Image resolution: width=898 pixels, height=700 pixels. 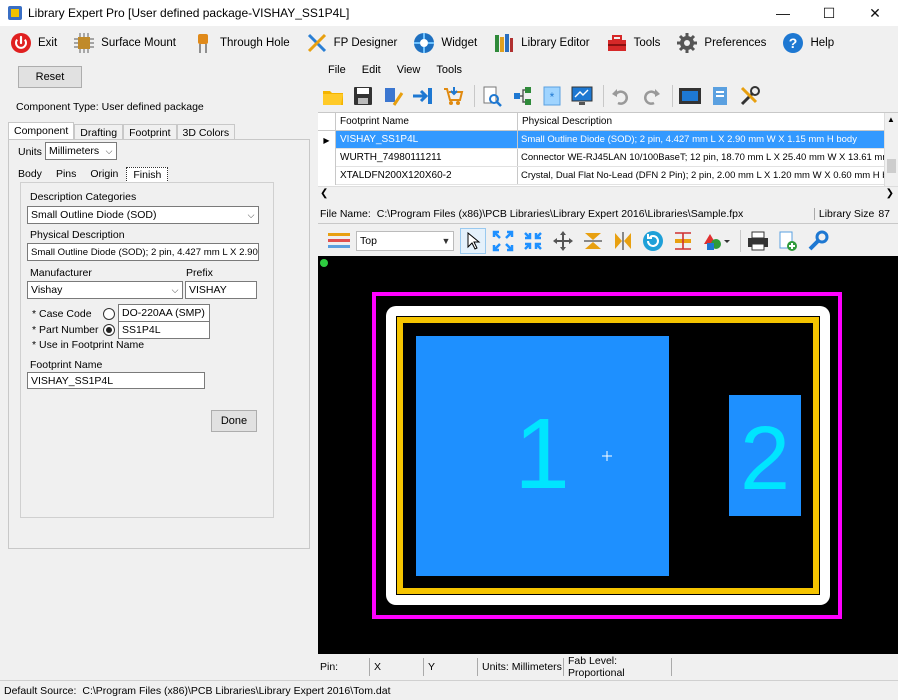 What do you see at coordinates (371, 70) in the screenshot?
I see `menu-edit: Edit` at bounding box center [371, 70].